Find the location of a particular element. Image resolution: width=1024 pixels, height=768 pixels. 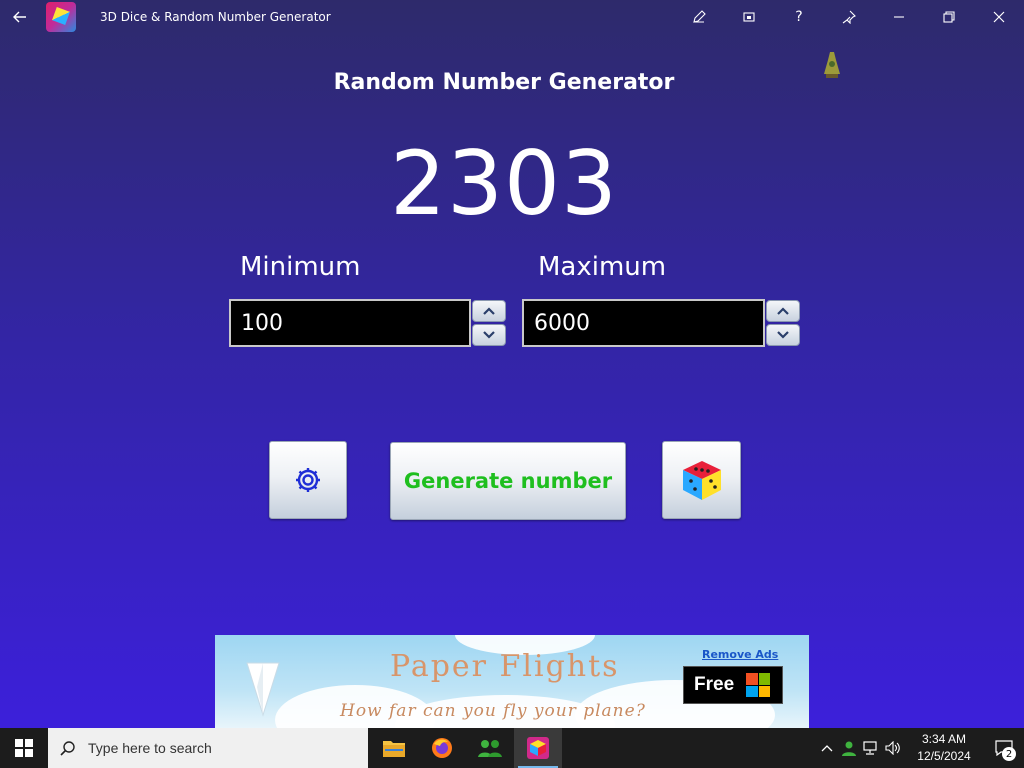

back-arrow-icon is located at coordinates (19, 17).